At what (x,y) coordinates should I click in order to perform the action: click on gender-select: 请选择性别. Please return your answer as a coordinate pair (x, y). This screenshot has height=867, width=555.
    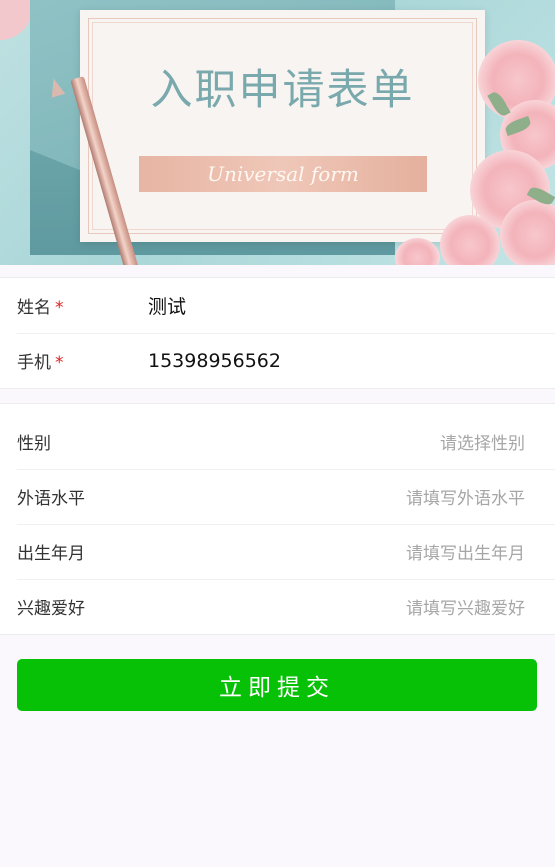
    Looking at the image, I should click on (482, 441).